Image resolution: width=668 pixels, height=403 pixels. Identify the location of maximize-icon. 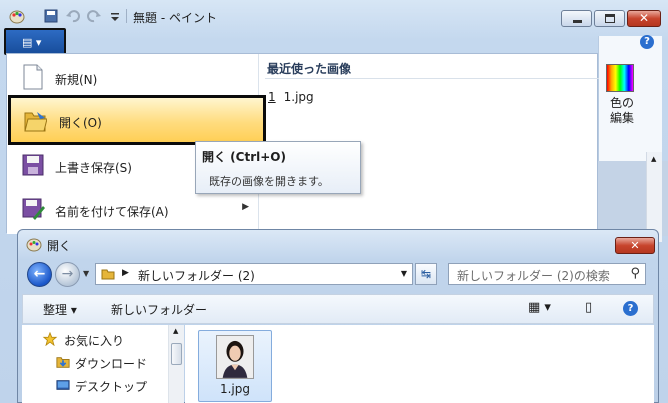
(610, 18).